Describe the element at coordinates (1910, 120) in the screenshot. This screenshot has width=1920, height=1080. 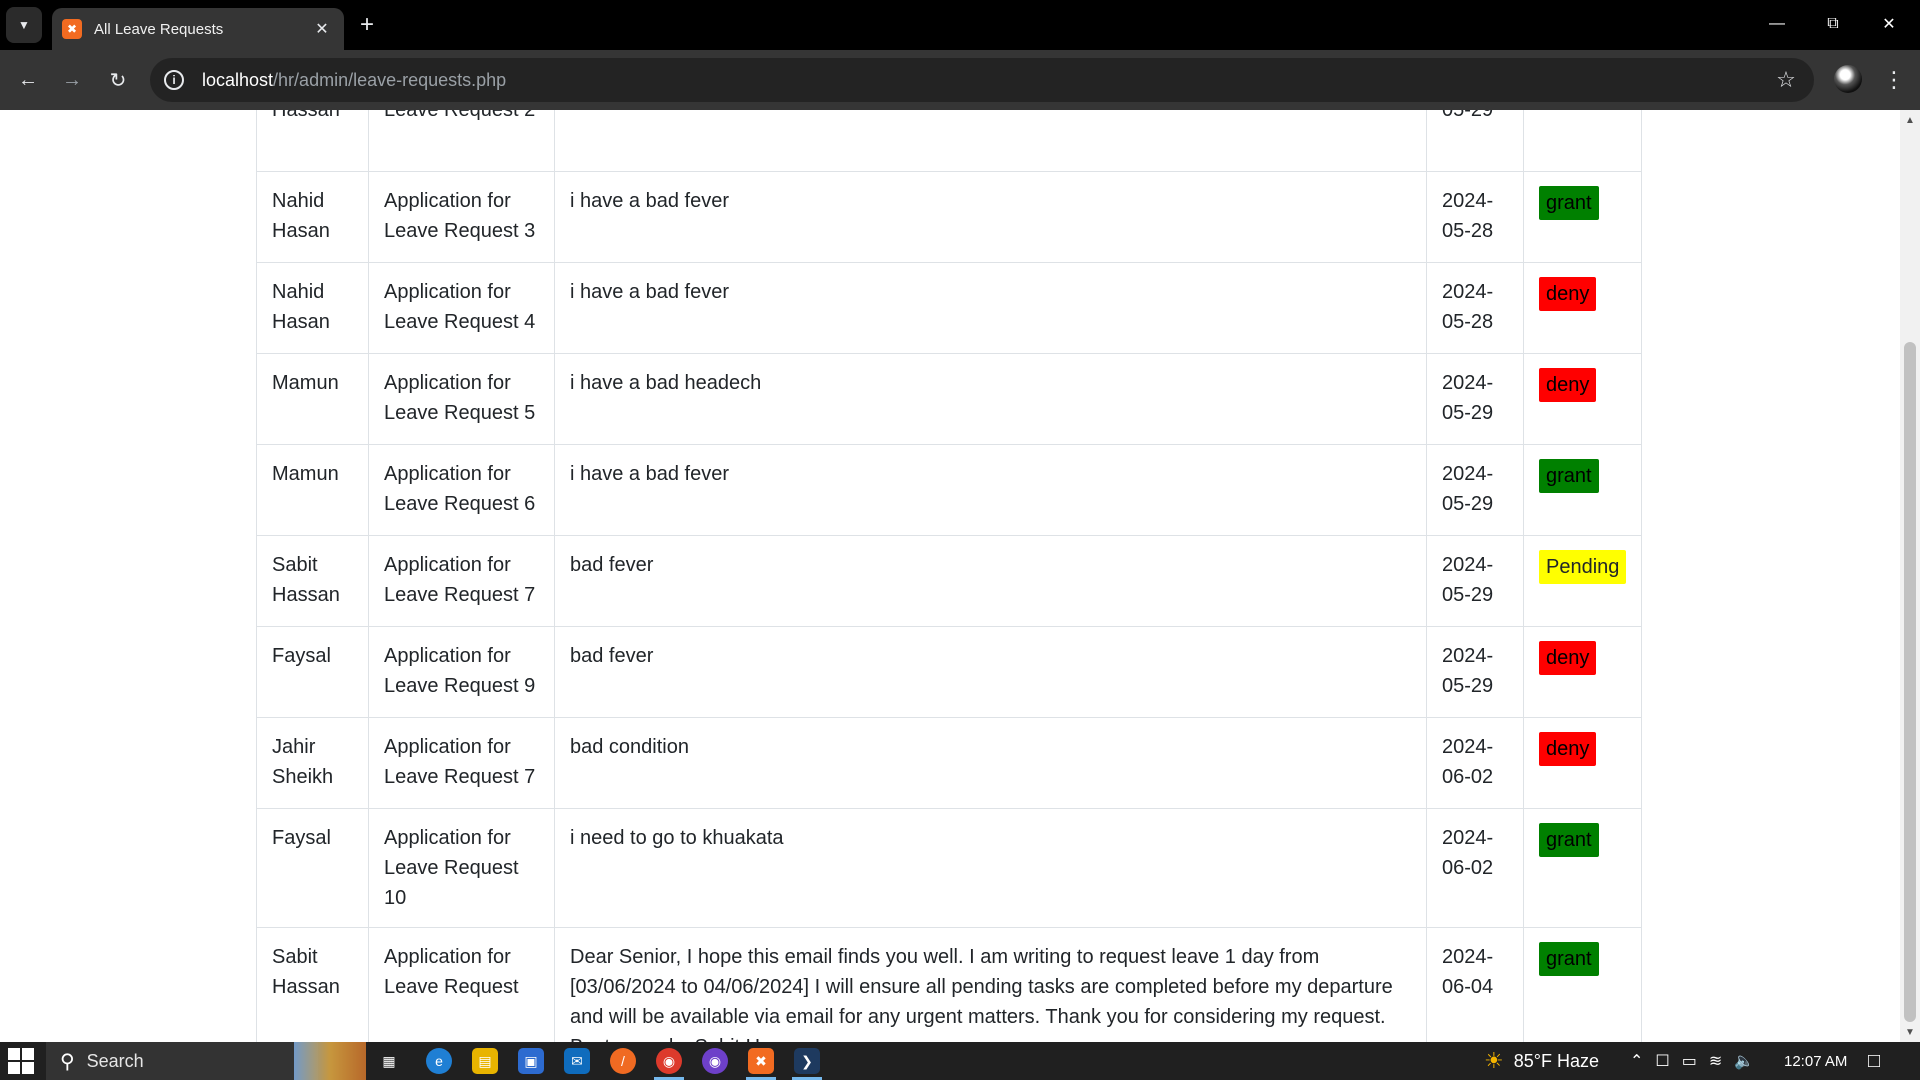
I see `scroll-up-arrow-icon: ▲` at that location.